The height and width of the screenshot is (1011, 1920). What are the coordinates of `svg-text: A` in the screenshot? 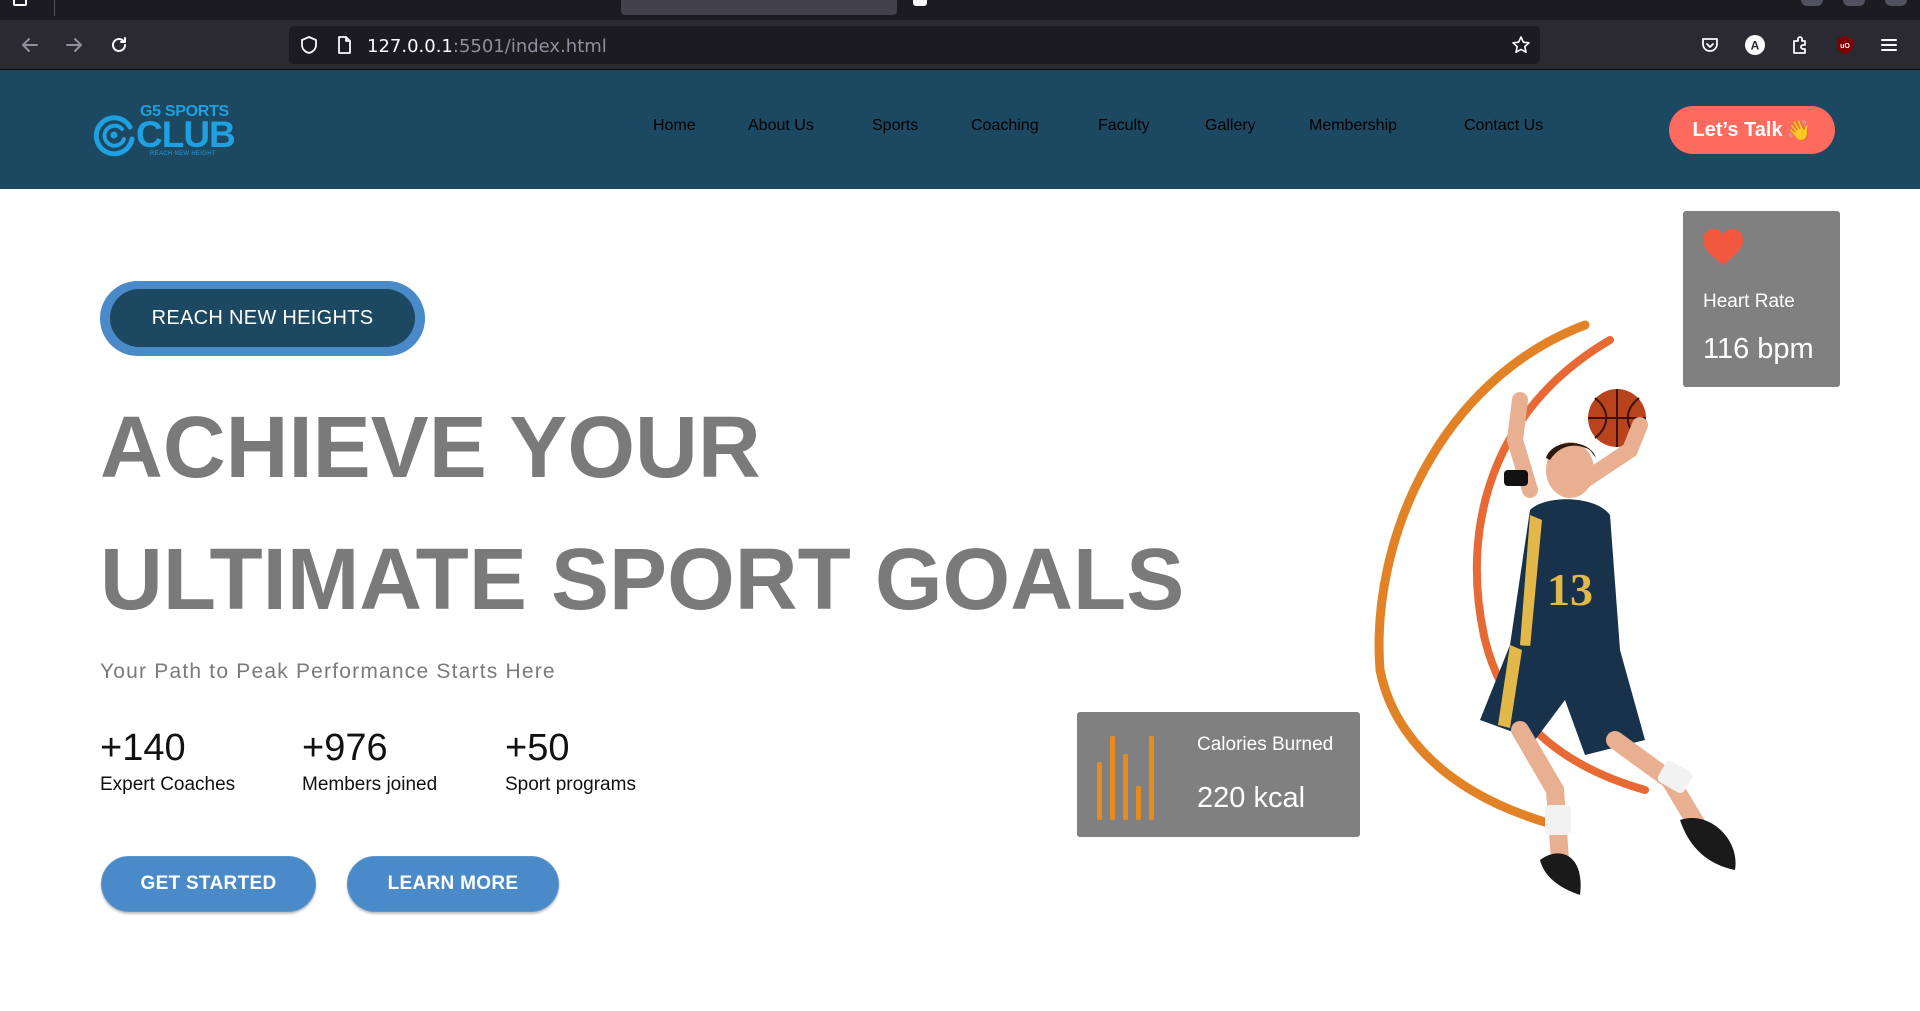 It's located at (1755, 46).